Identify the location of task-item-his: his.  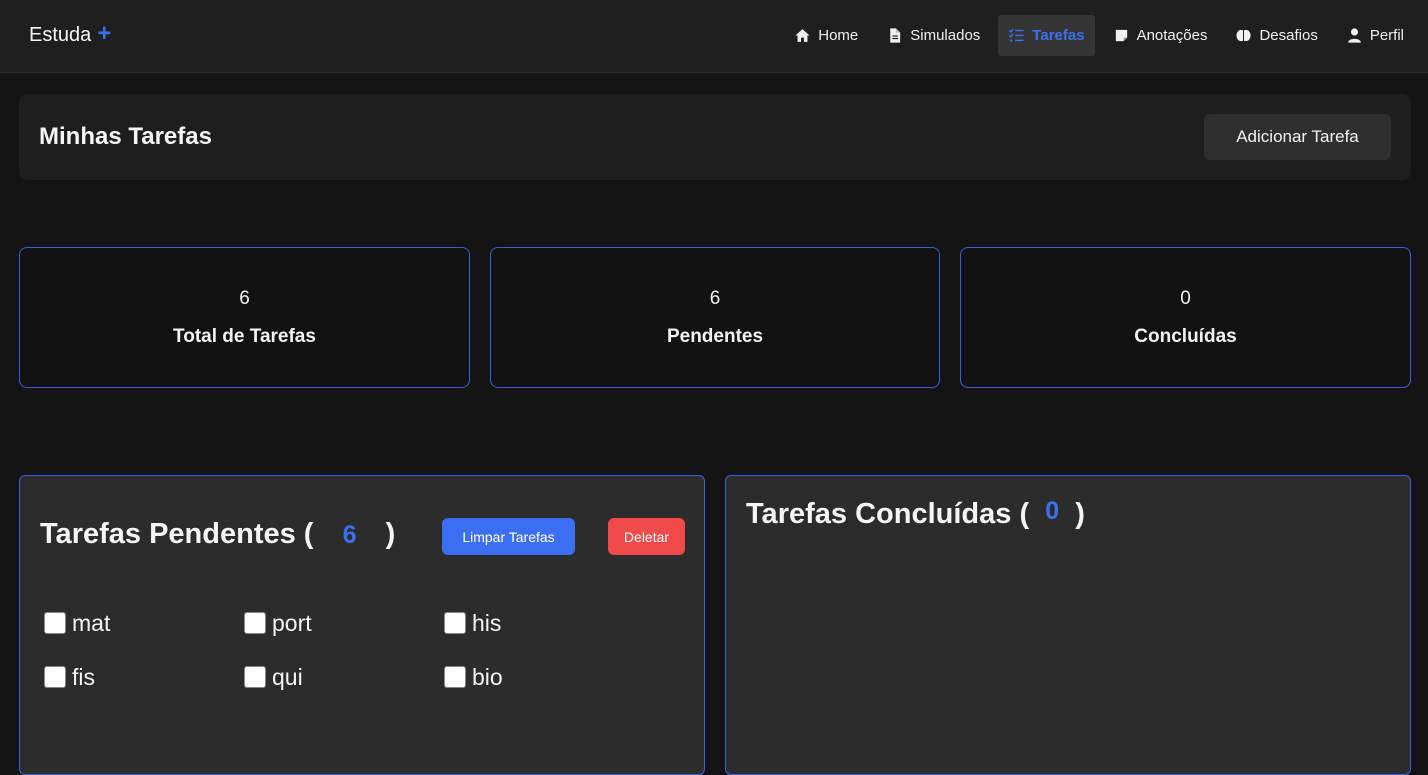
(544, 623).